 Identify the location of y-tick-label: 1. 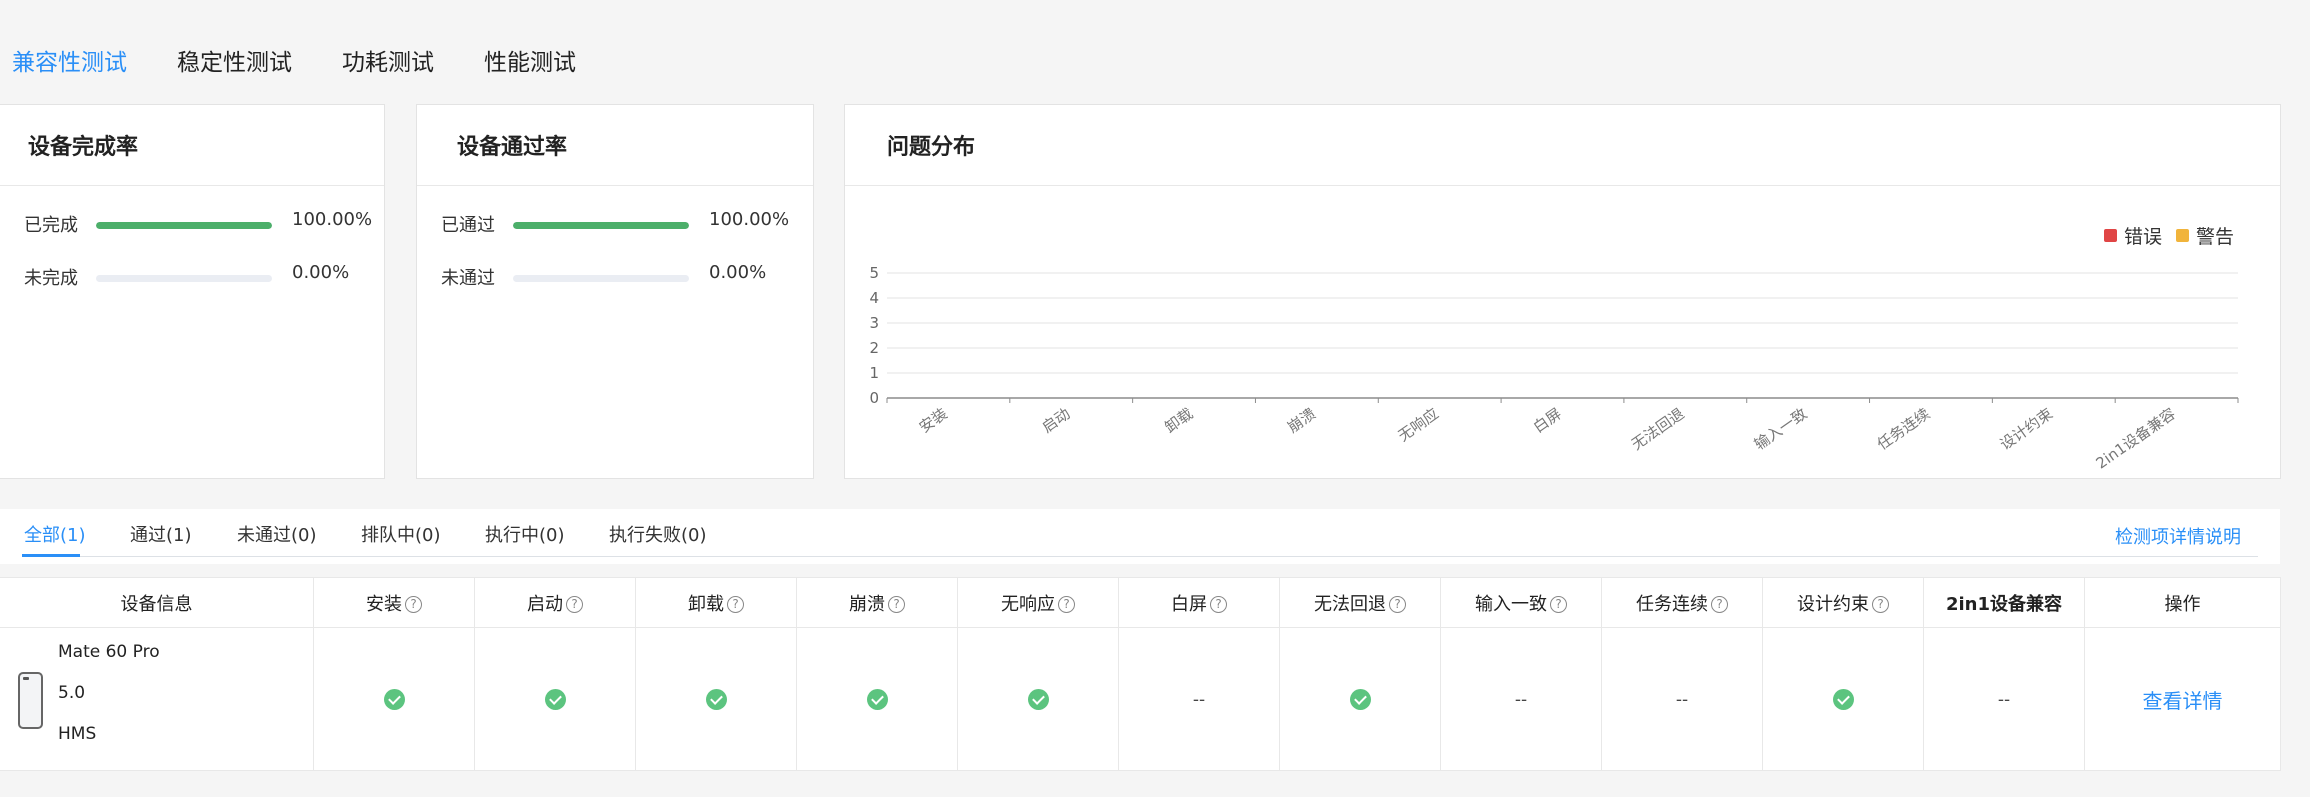
(874, 373).